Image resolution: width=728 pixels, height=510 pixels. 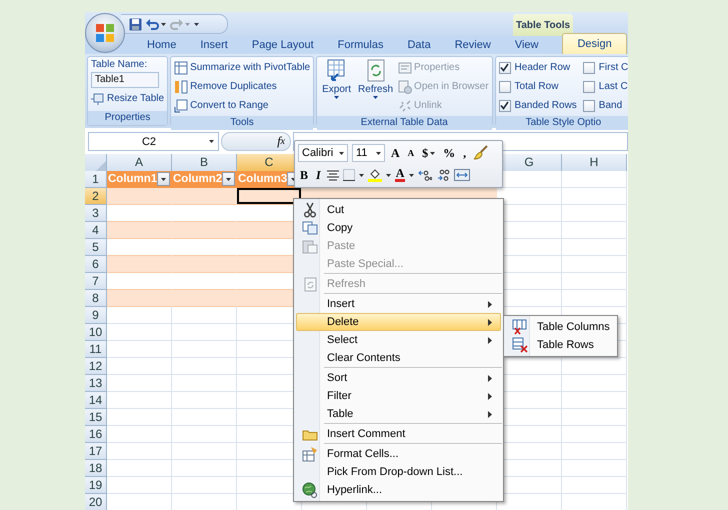 What do you see at coordinates (96, 281) in the screenshot?
I see `row-header: 7` at bounding box center [96, 281].